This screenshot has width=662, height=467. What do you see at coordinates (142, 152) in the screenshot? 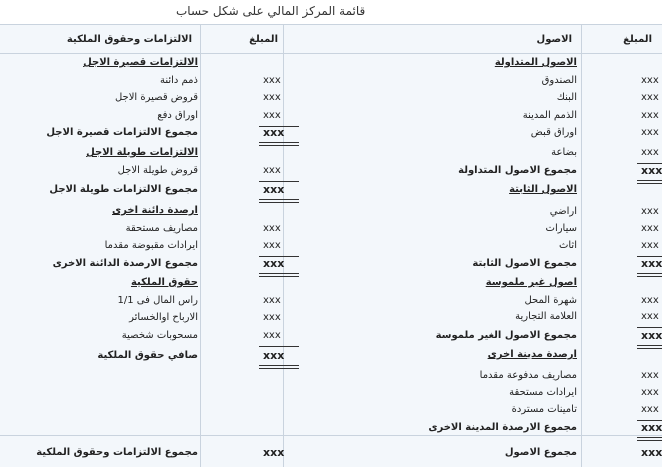
I see `liabilities-long-title: الالتزامات طويلة الاجل` at bounding box center [142, 152].